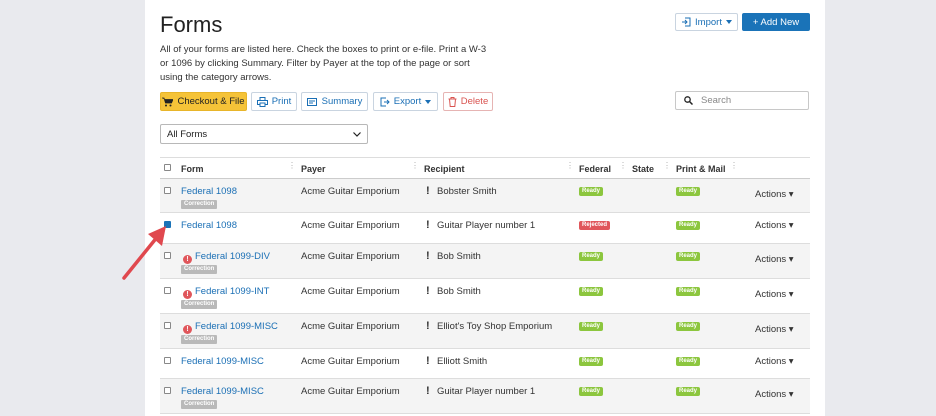 The height and width of the screenshot is (416, 936). Describe the element at coordinates (686, 22) in the screenshot. I see `import-icon` at that location.